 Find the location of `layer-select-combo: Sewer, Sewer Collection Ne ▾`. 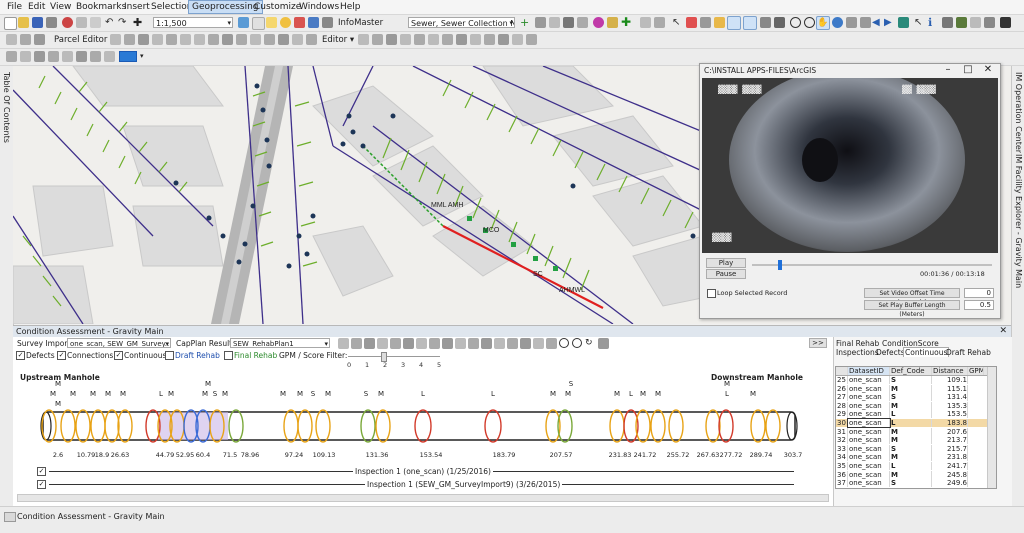

layer-select-combo: Sewer, Sewer Collection Ne ▾ is located at coordinates (461, 22).